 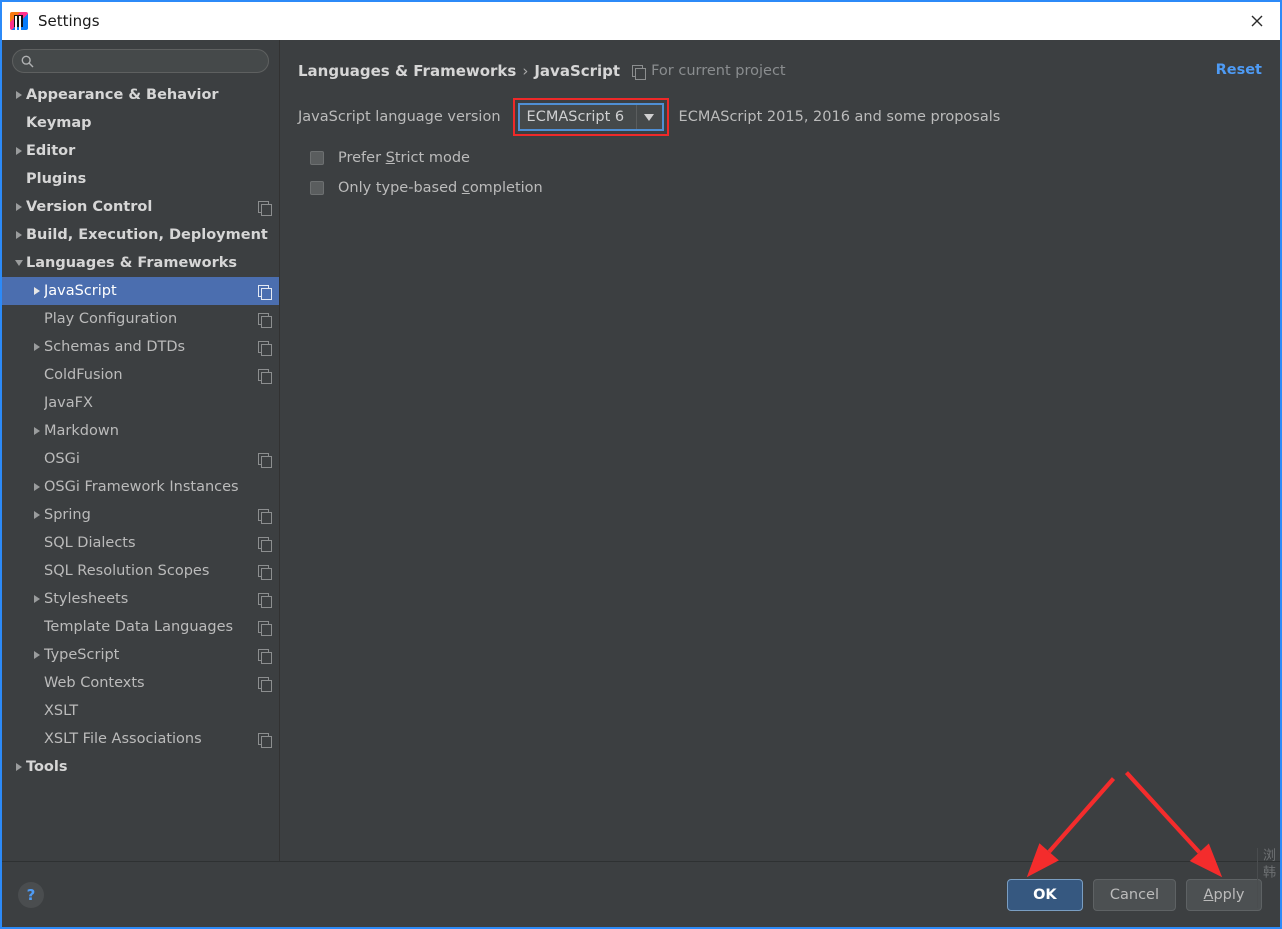 What do you see at coordinates (140, 711) in the screenshot?
I see `sidebar-item-xslt: XSLT` at bounding box center [140, 711].